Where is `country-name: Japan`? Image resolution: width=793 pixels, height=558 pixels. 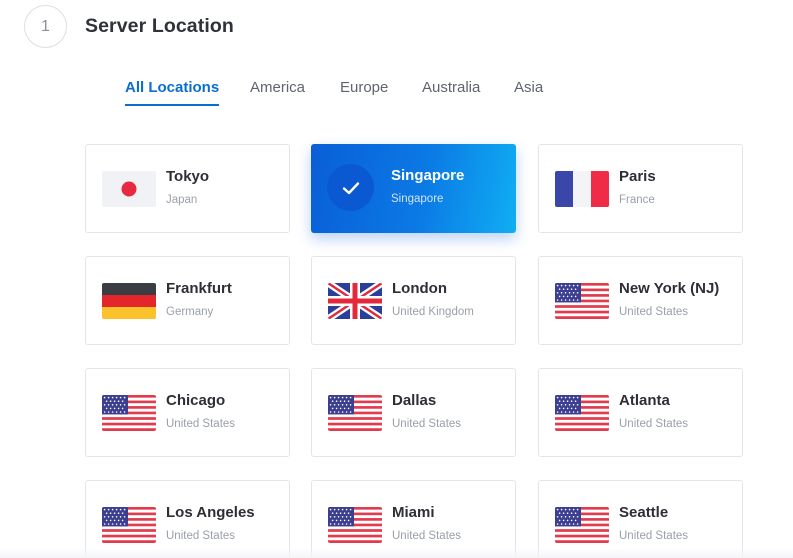
country-name: Japan is located at coordinates (182, 200).